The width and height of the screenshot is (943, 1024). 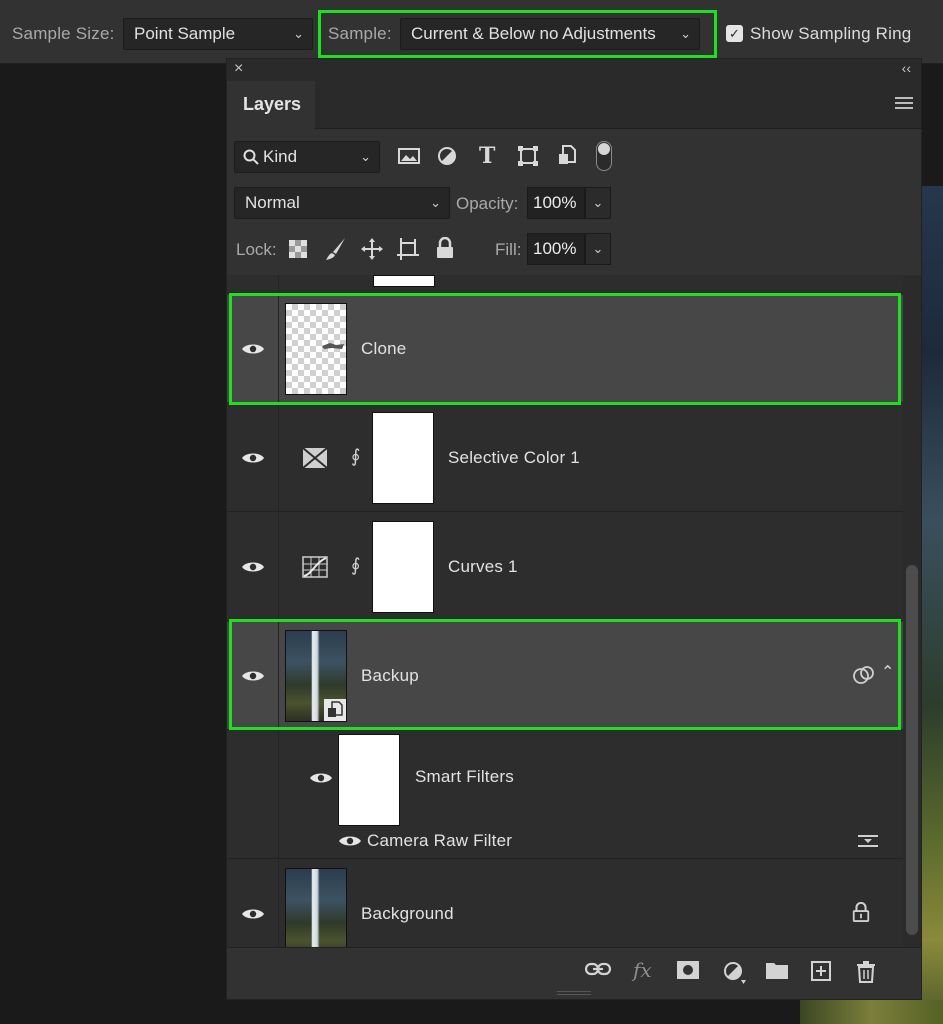 What do you see at coordinates (528, 156) in the screenshot?
I see `shape-icon` at bounding box center [528, 156].